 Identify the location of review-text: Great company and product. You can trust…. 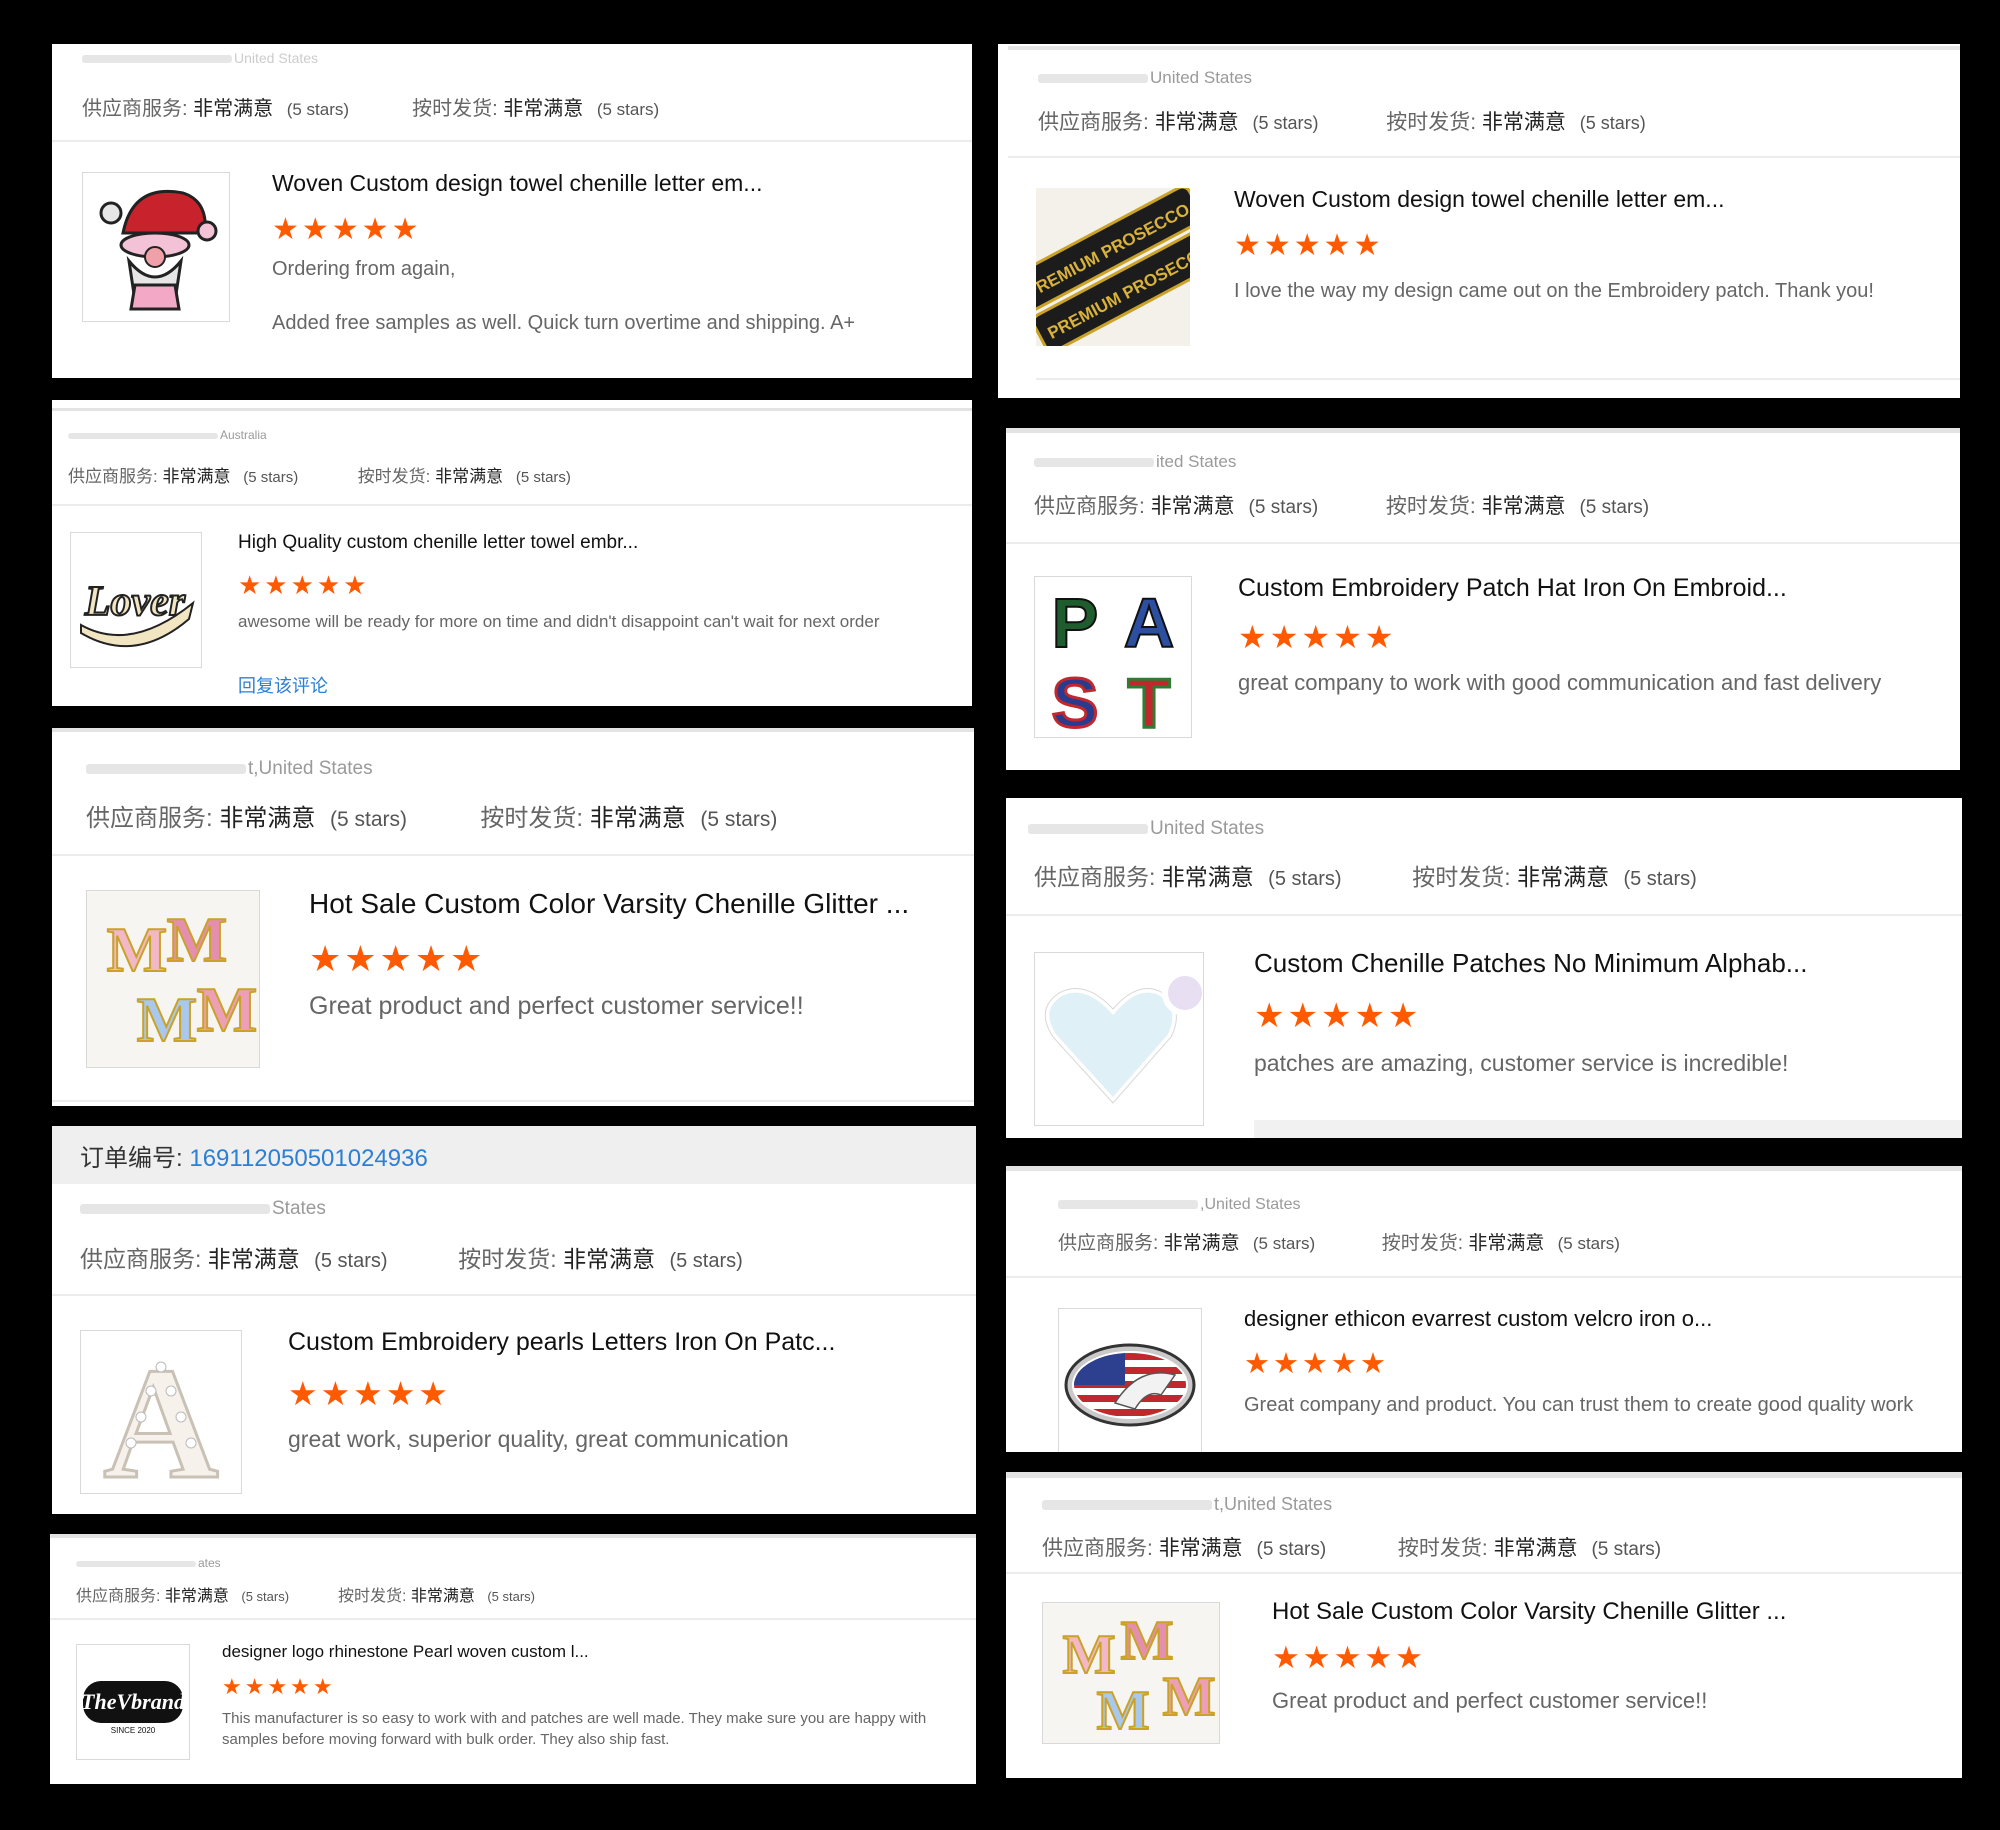
(1579, 1405).